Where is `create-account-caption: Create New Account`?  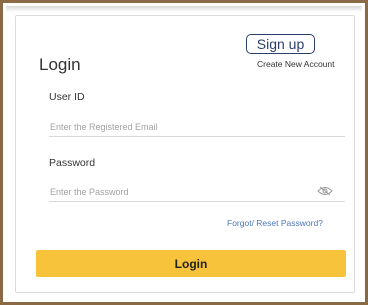 create-account-caption: Create New Account is located at coordinates (296, 64).